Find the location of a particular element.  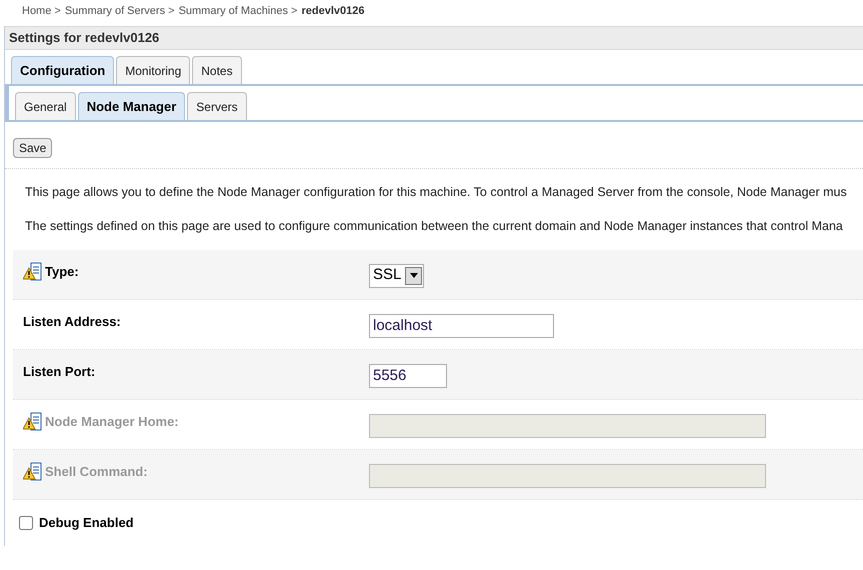

field-label: Type: is located at coordinates (62, 271).